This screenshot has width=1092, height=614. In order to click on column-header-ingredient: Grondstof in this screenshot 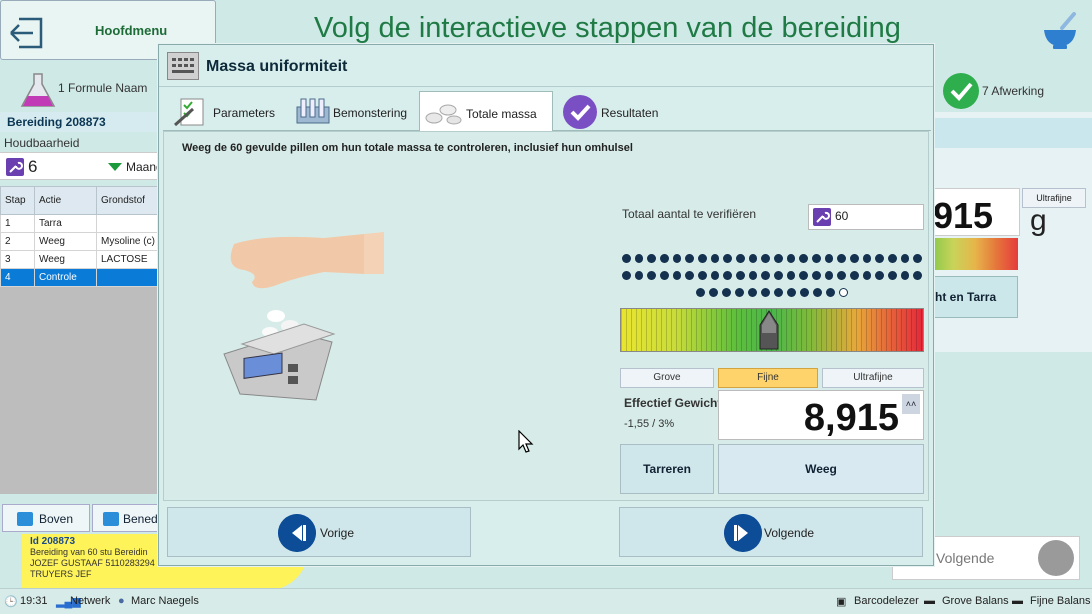, I will do `click(128, 200)`.